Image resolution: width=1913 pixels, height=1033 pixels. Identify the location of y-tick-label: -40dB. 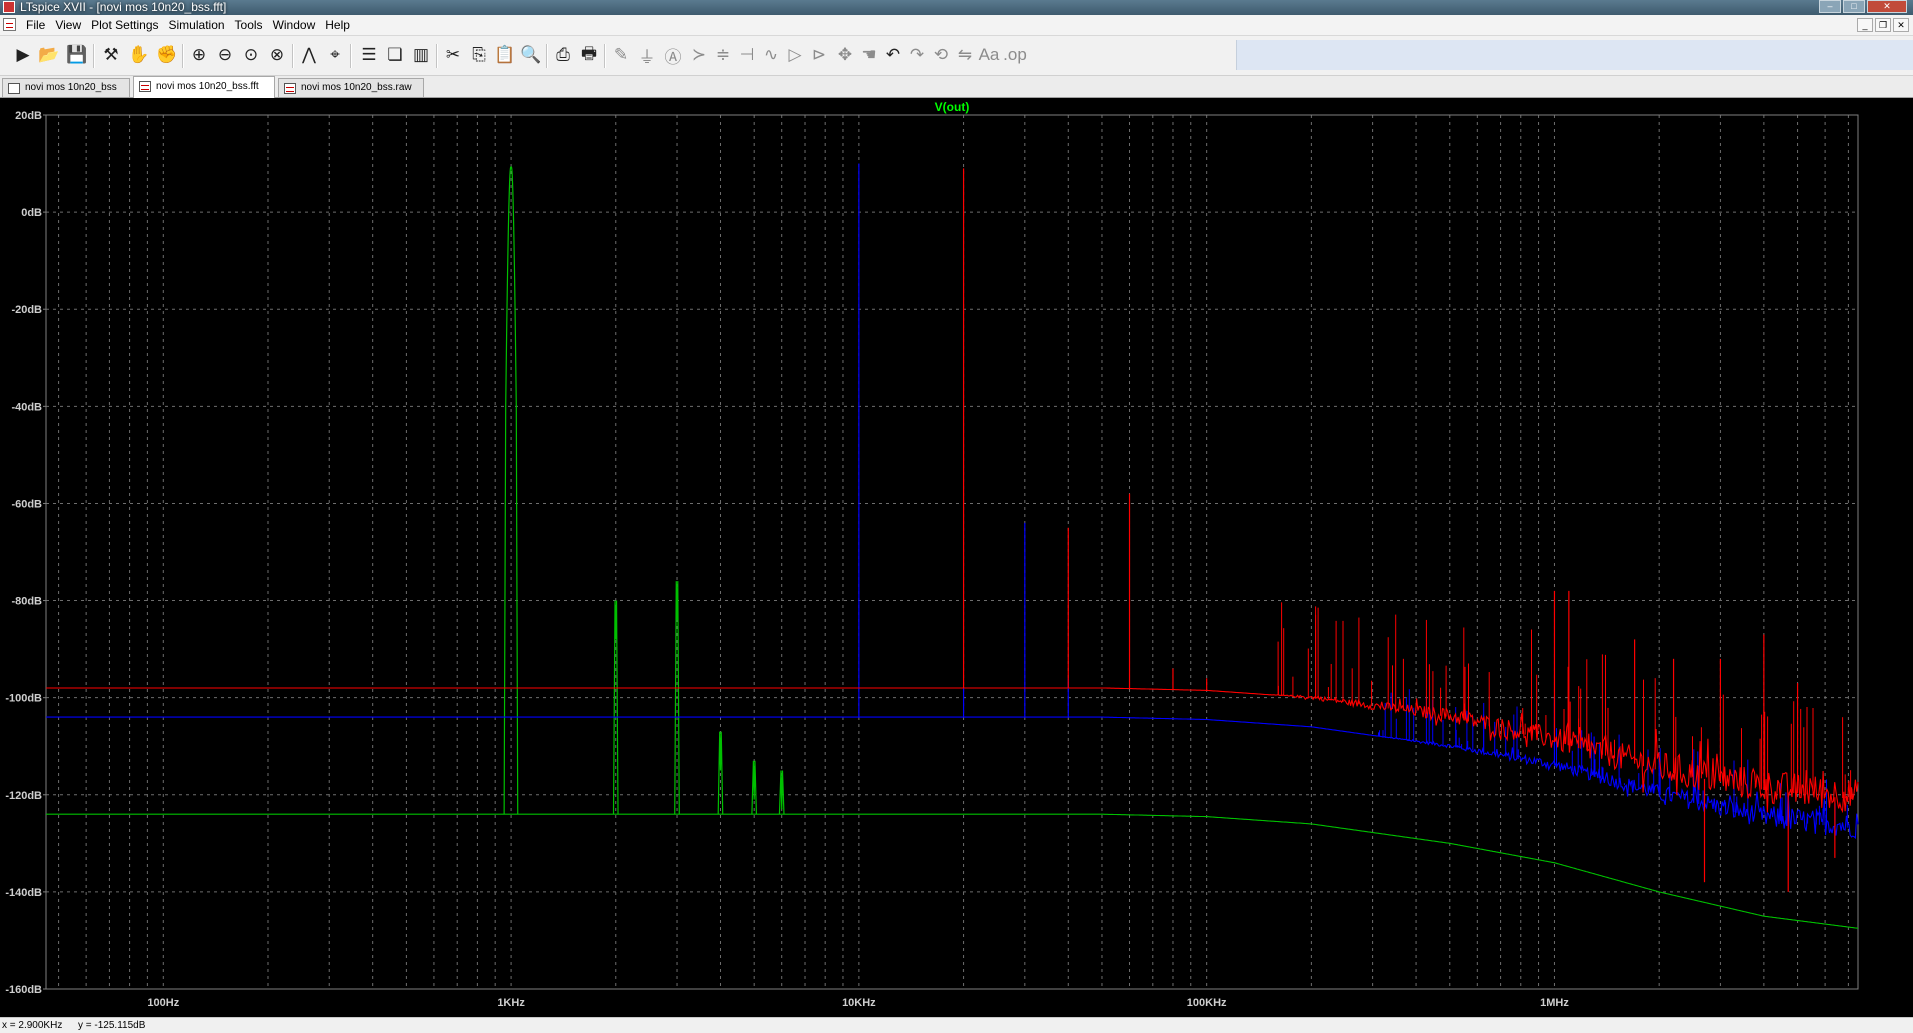
(26, 407).